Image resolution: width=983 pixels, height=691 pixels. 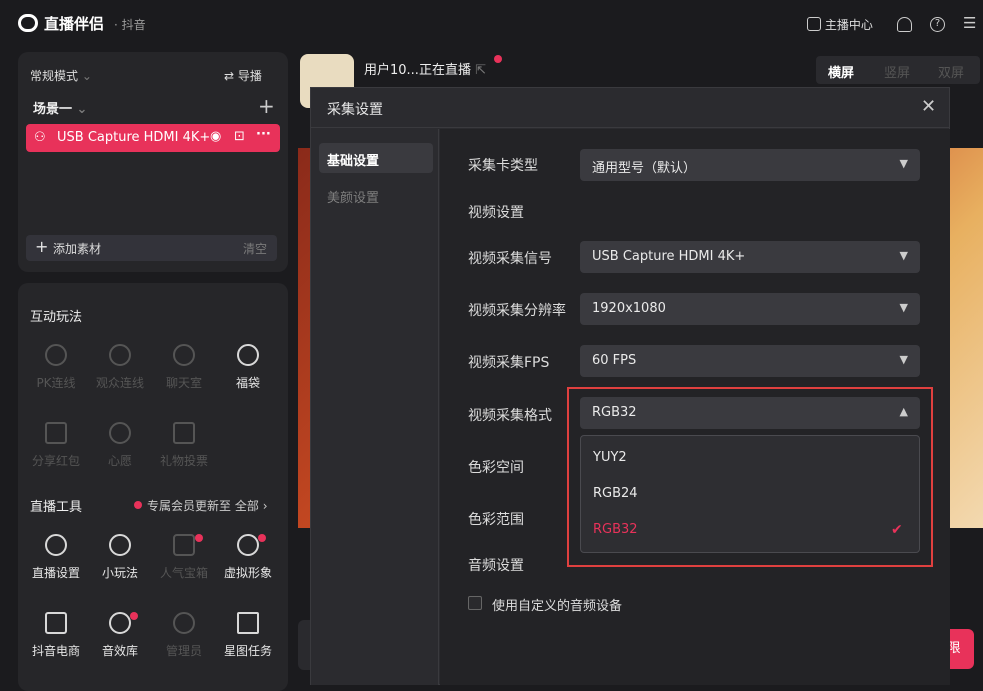 I want to click on top-bar: 直播伴侣 · 抖音 主播中心 ? ☰, so click(x=491, y=24).